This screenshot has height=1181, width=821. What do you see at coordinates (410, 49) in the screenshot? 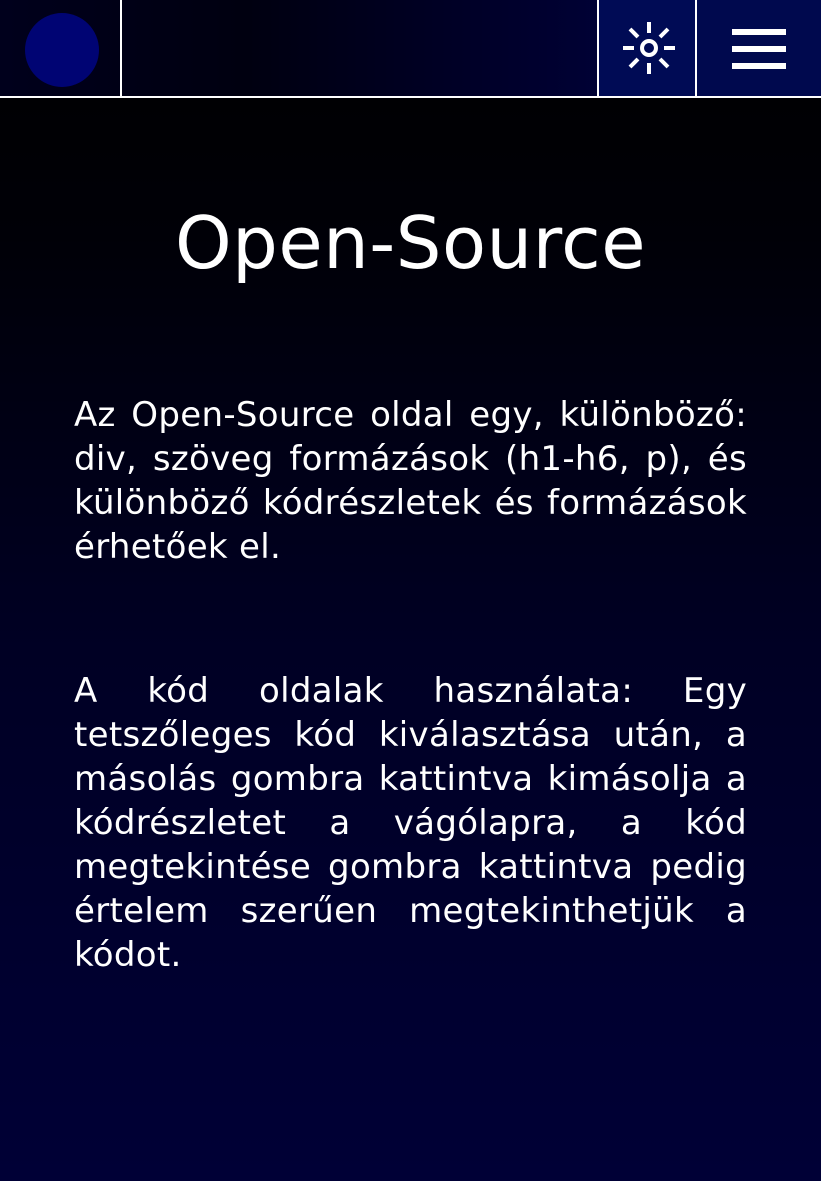
I see `top-navbar` at bounding box center [410, 49].